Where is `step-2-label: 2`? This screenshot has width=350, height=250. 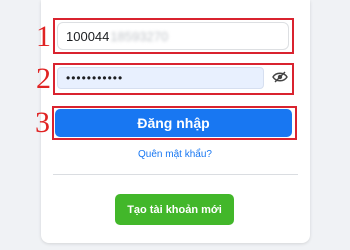 step-2-label: 2 is located at coordinates (43, 78).